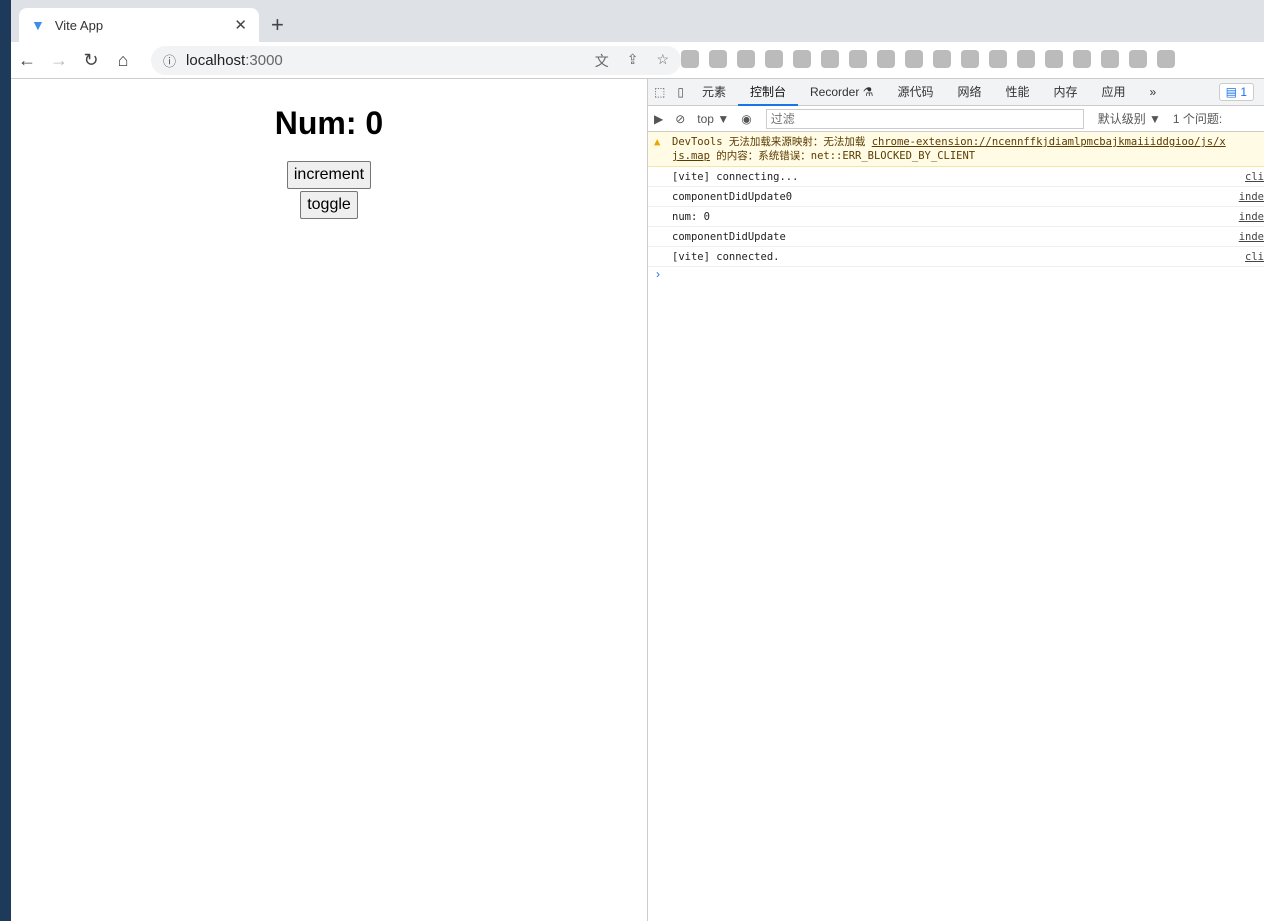  I want to click on toolbar: ← → ↻ ⌂ ⓘ localhost:3000 文 ⇪ ☆, so click(637, 60).